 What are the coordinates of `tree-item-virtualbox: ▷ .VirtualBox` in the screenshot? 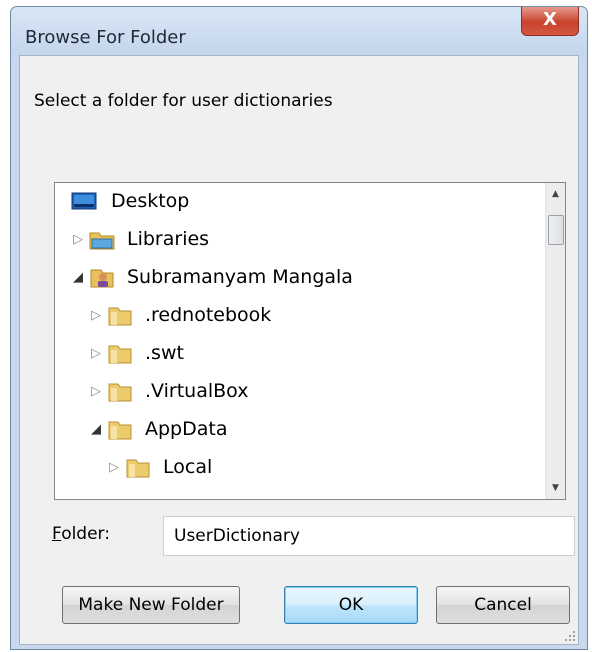 It's located at (293, 392).